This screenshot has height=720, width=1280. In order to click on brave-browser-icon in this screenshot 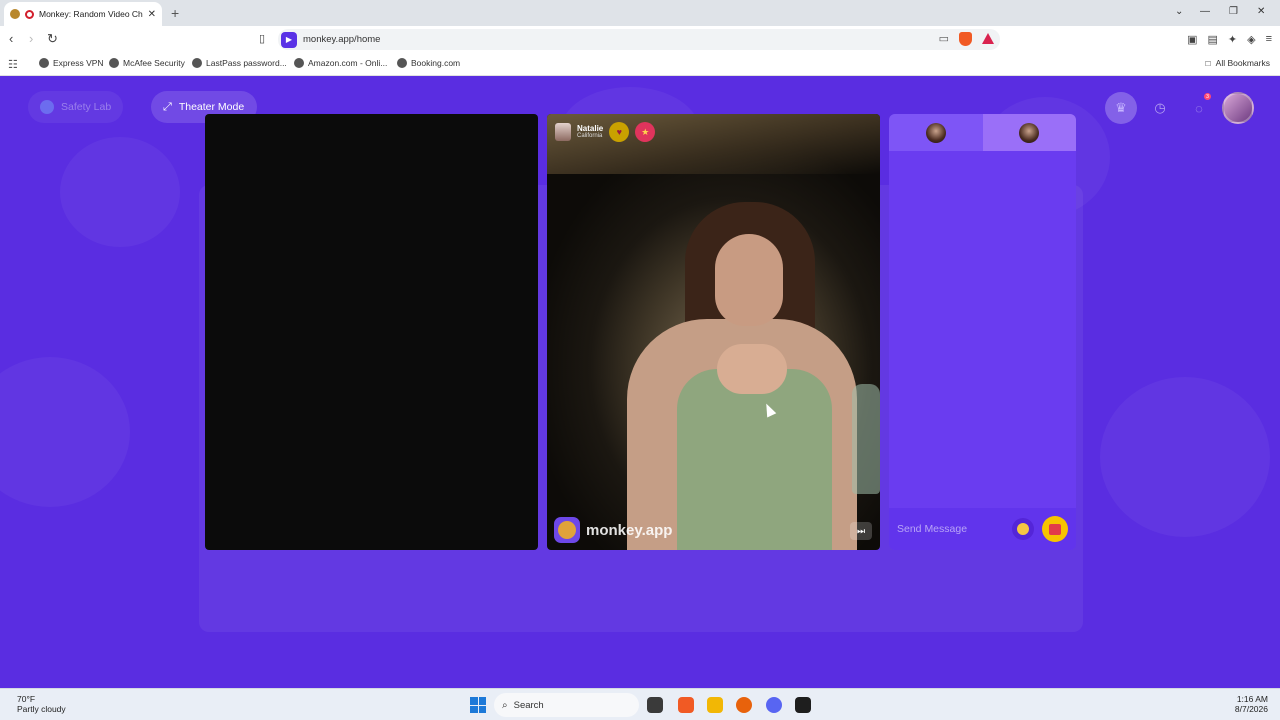, I will do `click(686, 705)`.